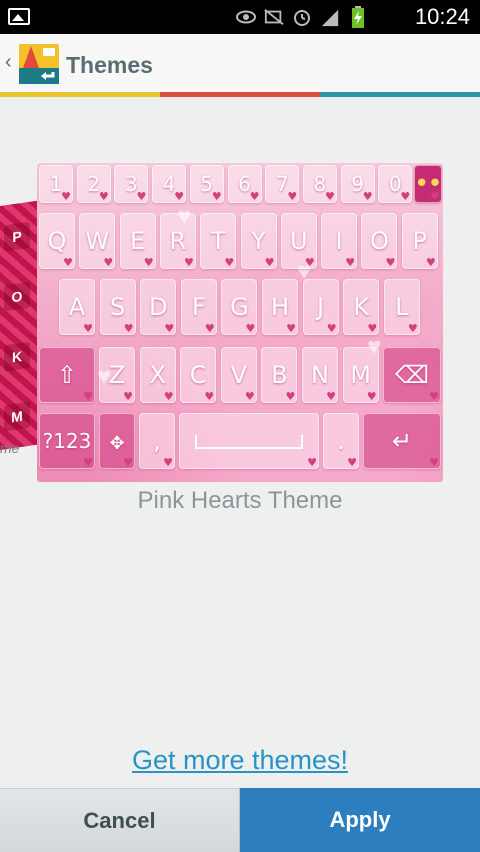 The height and width of the screenshot is (852, 480). Describe the element at coordinates (361, 307) in the screenshot. I see `letter-key: K ♥` at that location.